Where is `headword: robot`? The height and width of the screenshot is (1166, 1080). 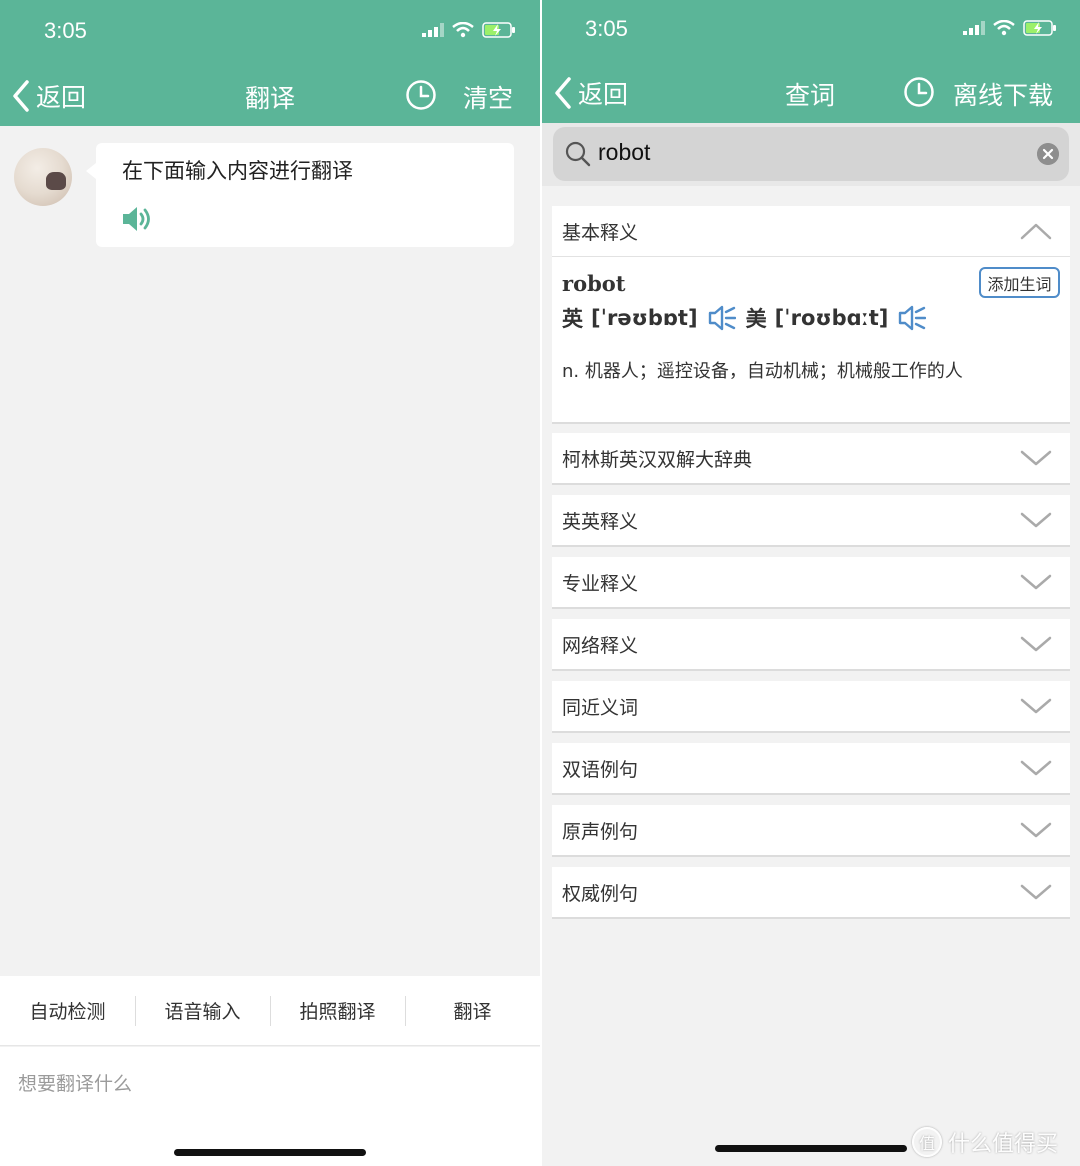
headword: robot is located at coordinates (594, 283).